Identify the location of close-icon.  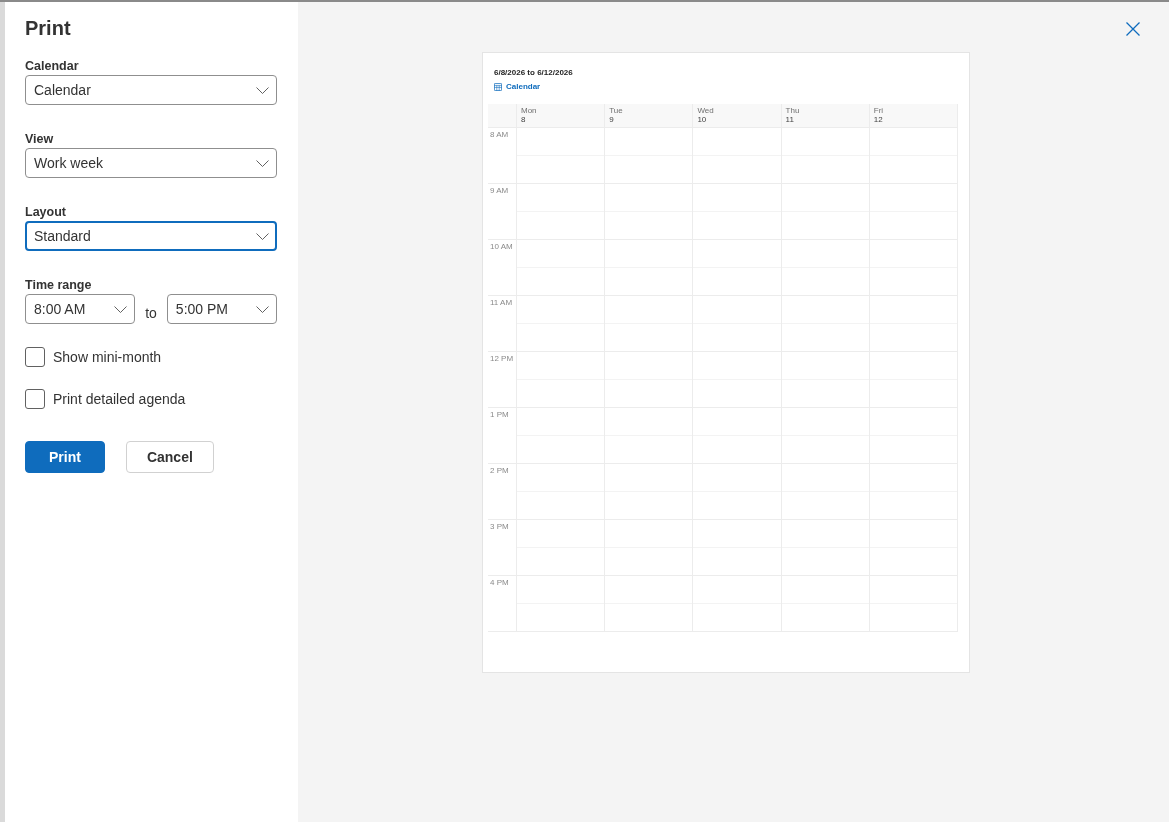
(1133, 29).